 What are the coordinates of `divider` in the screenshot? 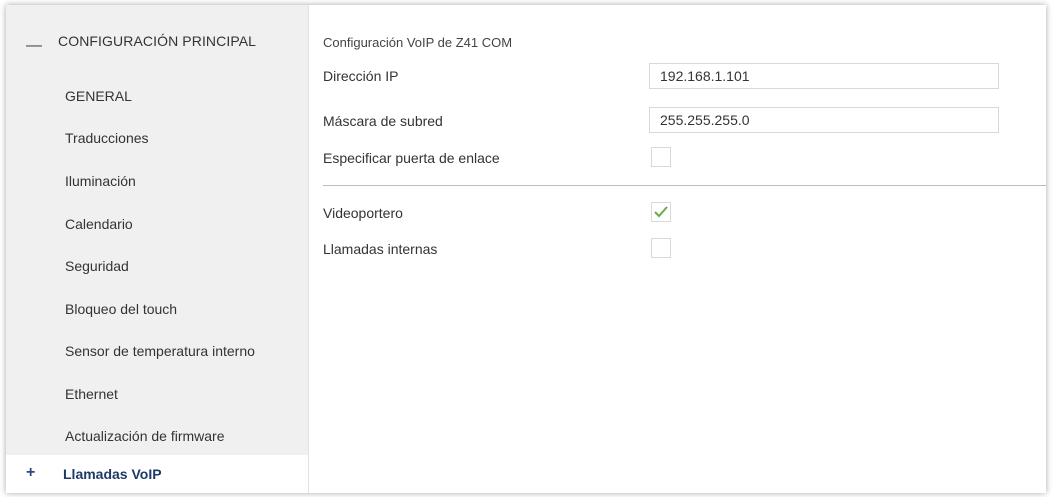 It's located at (684, 185).